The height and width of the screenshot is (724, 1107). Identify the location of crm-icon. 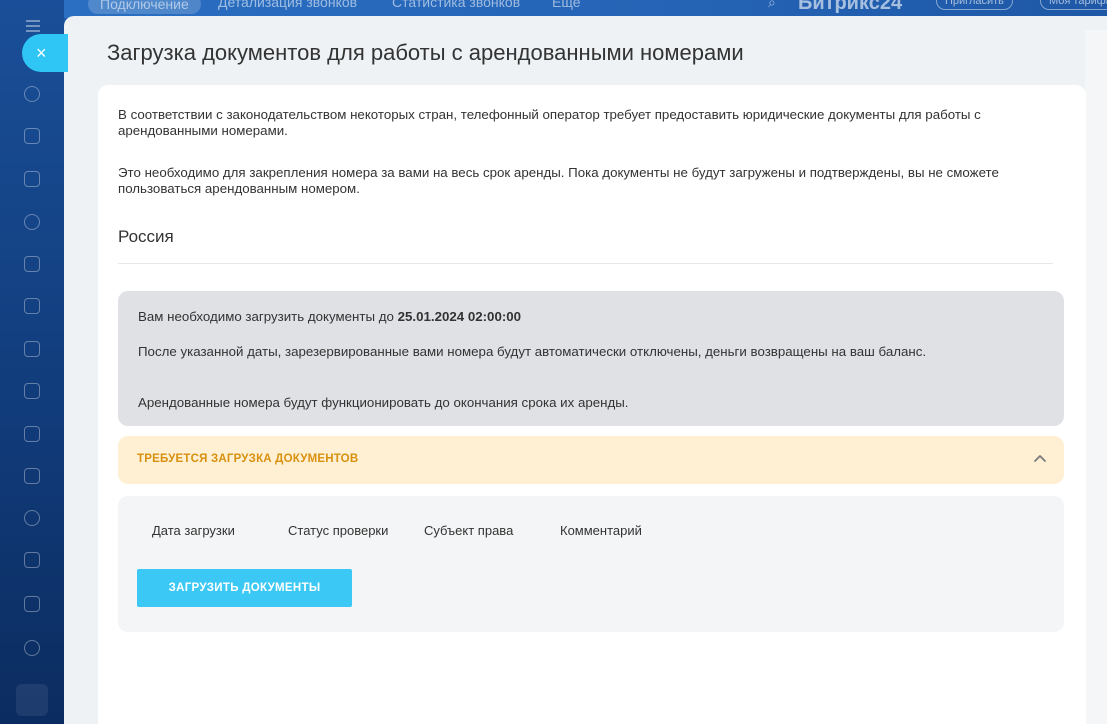
(32, 222).